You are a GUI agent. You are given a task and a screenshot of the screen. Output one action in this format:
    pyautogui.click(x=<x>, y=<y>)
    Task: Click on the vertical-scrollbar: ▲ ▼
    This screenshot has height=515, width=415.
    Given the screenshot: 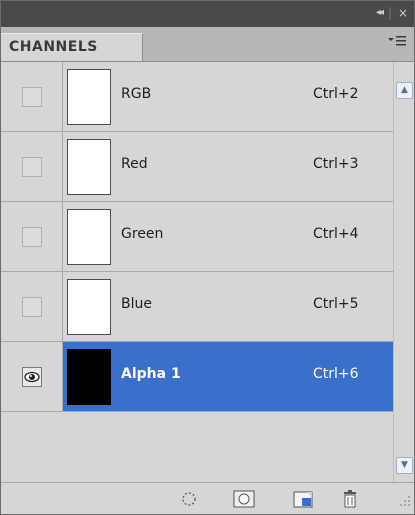 What is the action you would take?
    pyautogui.click(x=403, y=272)
    